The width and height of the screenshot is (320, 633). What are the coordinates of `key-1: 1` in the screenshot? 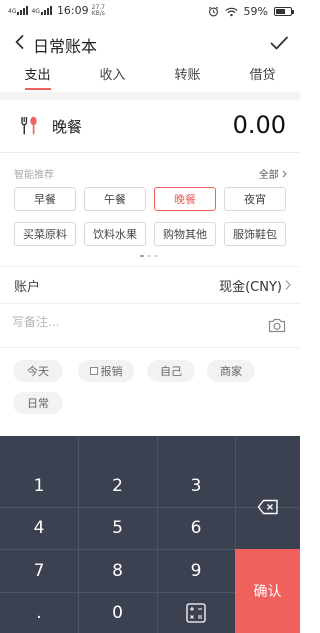 It's located at (39, 486).